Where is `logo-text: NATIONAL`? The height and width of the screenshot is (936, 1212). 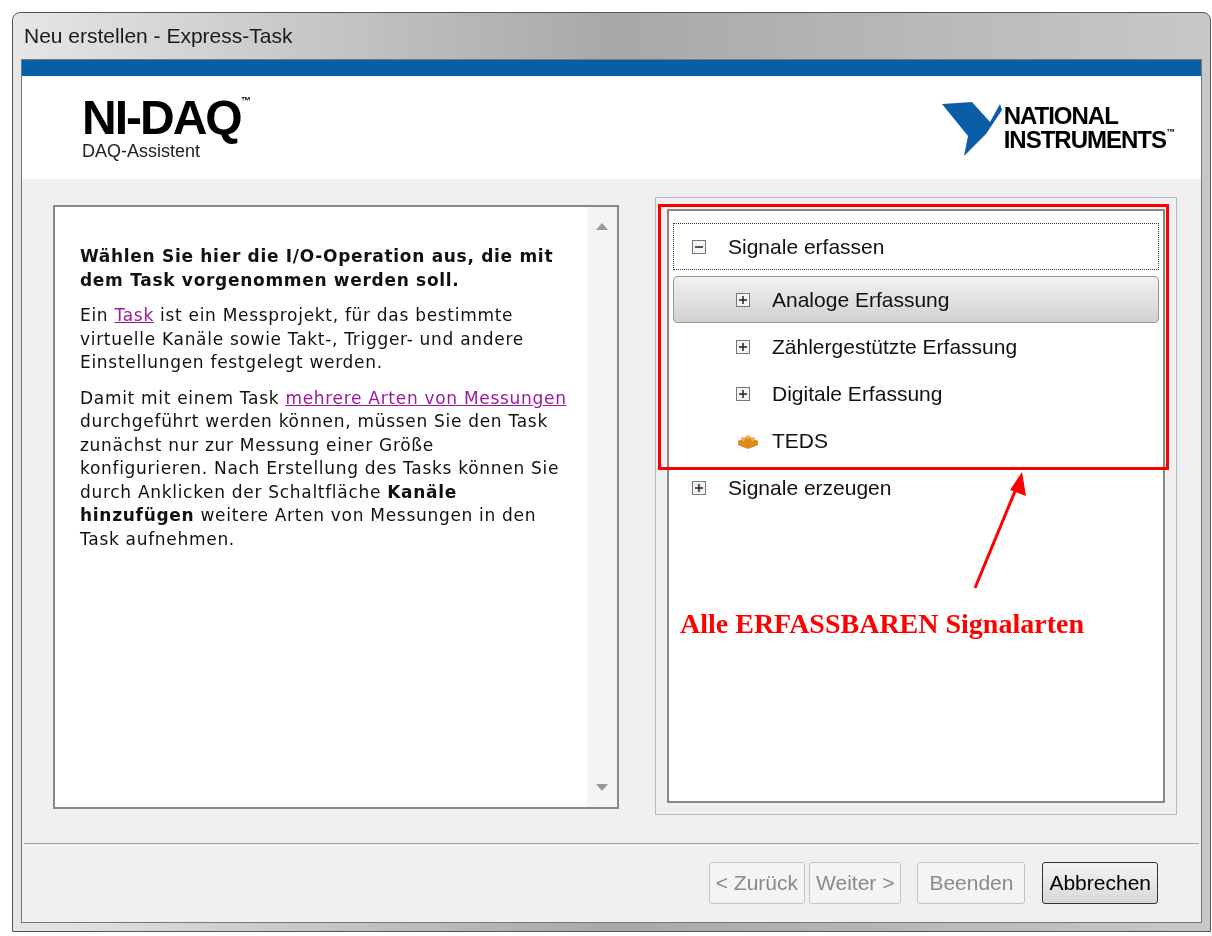 logo-text: NATIONAL is located at coordinates (1061, 116).